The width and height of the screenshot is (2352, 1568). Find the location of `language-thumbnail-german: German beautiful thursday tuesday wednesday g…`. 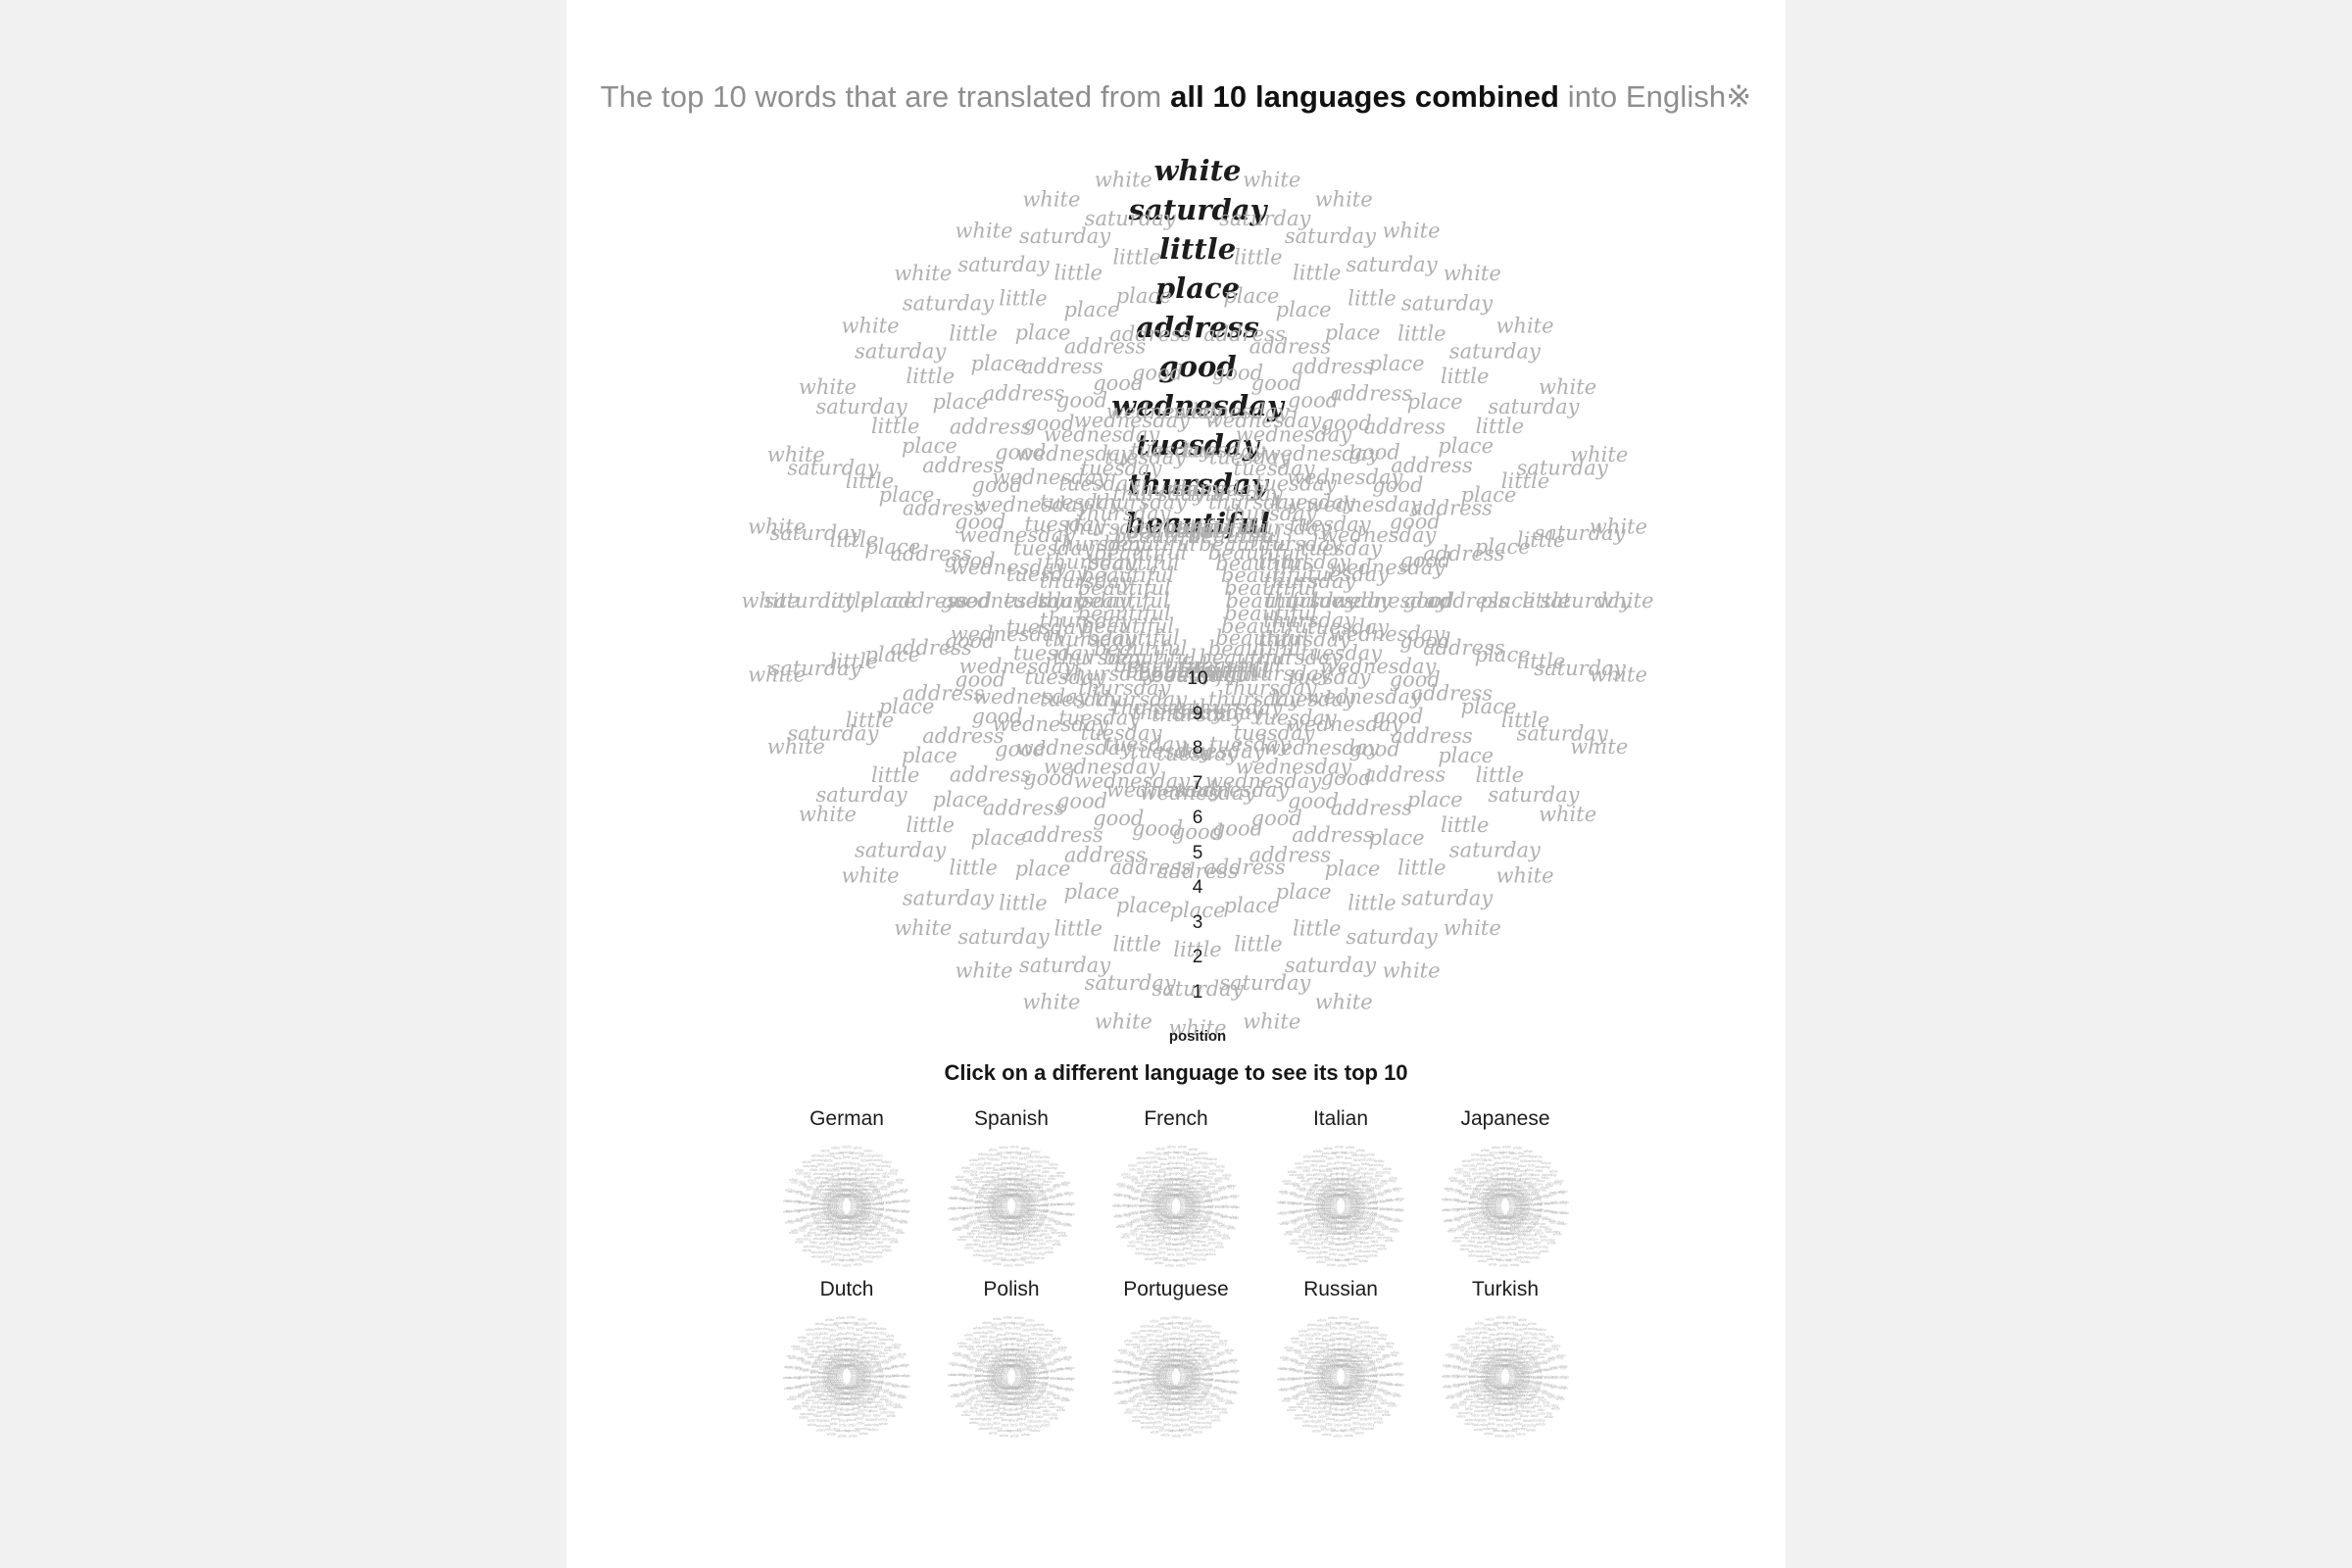

language-thumbnail-german: German beautiful thursday tuesday wednesday g… is located at coordinates (846, 1189).